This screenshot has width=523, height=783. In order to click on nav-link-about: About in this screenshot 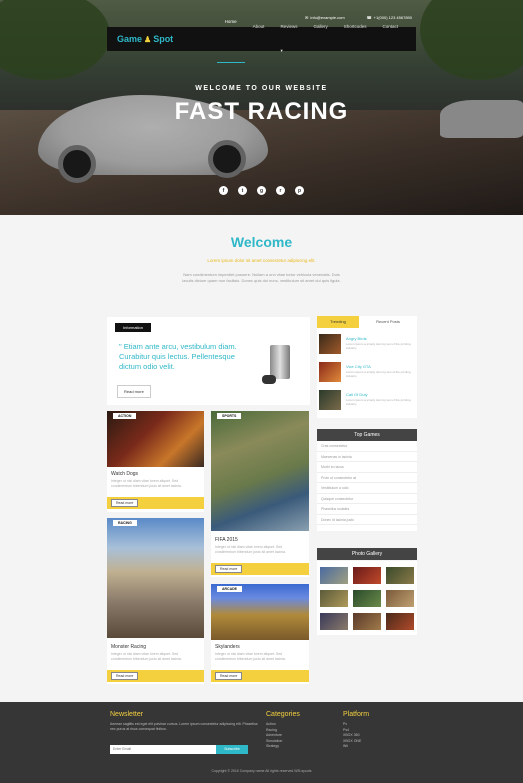, I will do `click(259, 39)`.